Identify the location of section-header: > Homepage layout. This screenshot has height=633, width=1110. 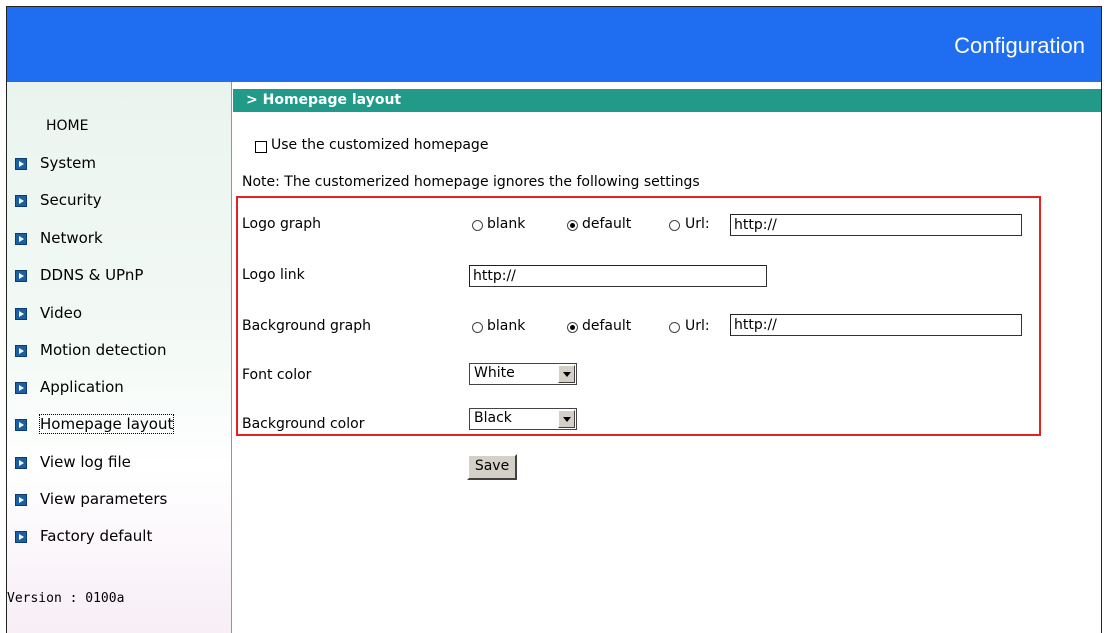
(667, 100).